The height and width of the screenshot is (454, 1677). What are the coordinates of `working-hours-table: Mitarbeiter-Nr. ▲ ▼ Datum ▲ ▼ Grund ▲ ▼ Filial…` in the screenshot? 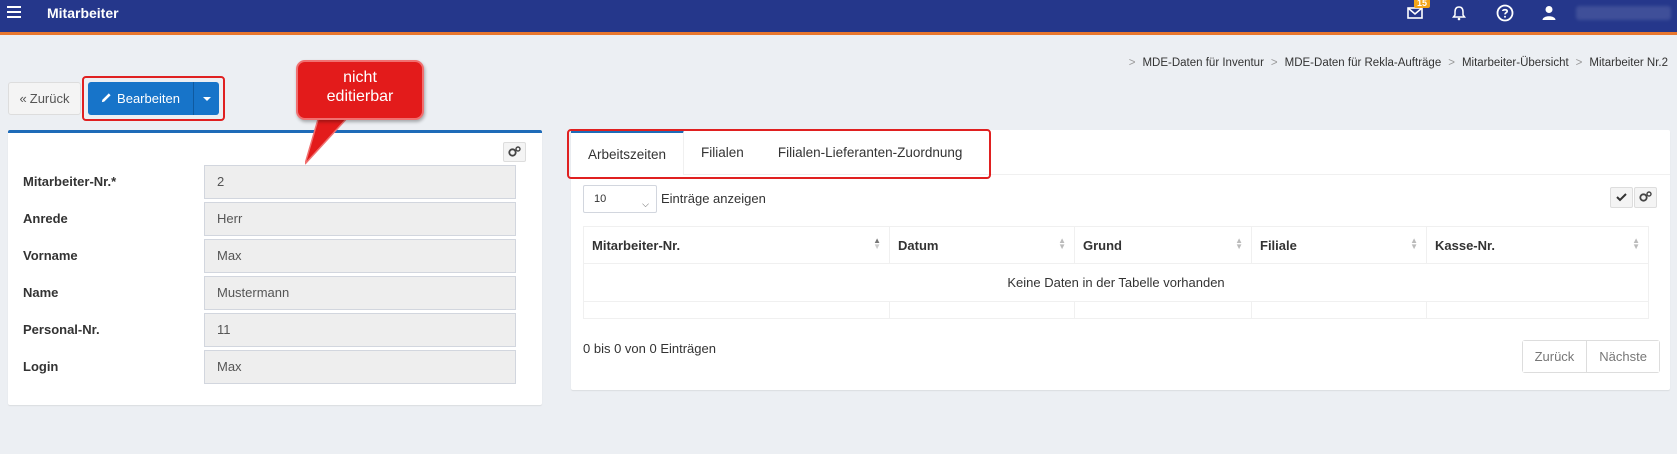 It's located at (1116, 272).